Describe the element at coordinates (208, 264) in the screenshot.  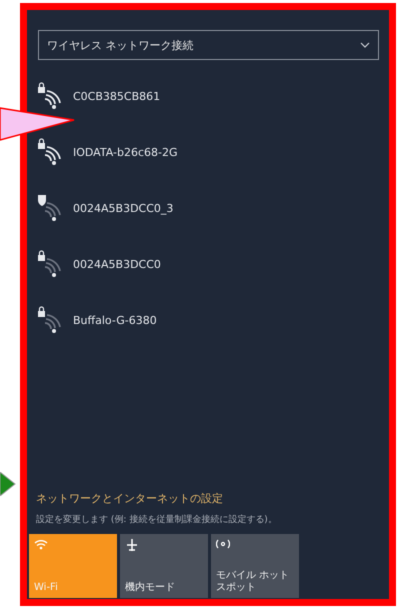
I see `network-item: 0024A5B3DCC0` at that location.